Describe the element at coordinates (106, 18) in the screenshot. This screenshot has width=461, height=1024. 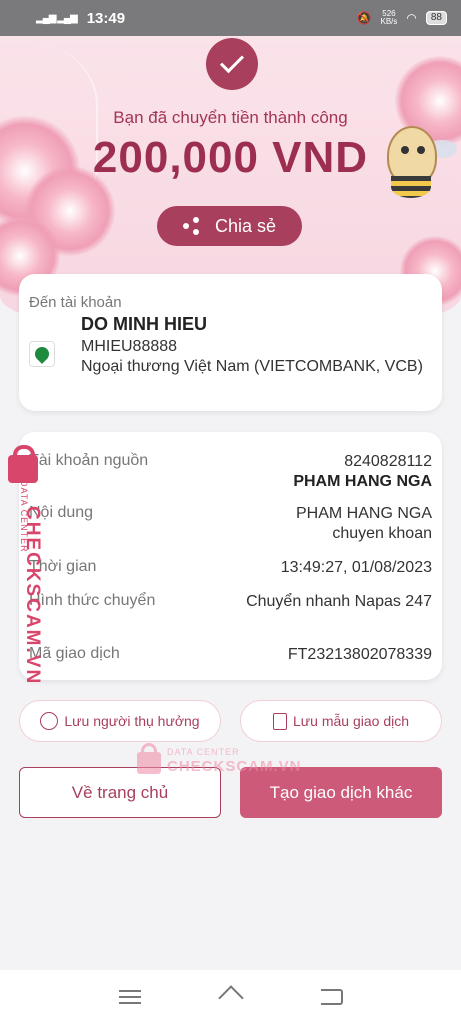
I see `status-time: 13:49` at that location.